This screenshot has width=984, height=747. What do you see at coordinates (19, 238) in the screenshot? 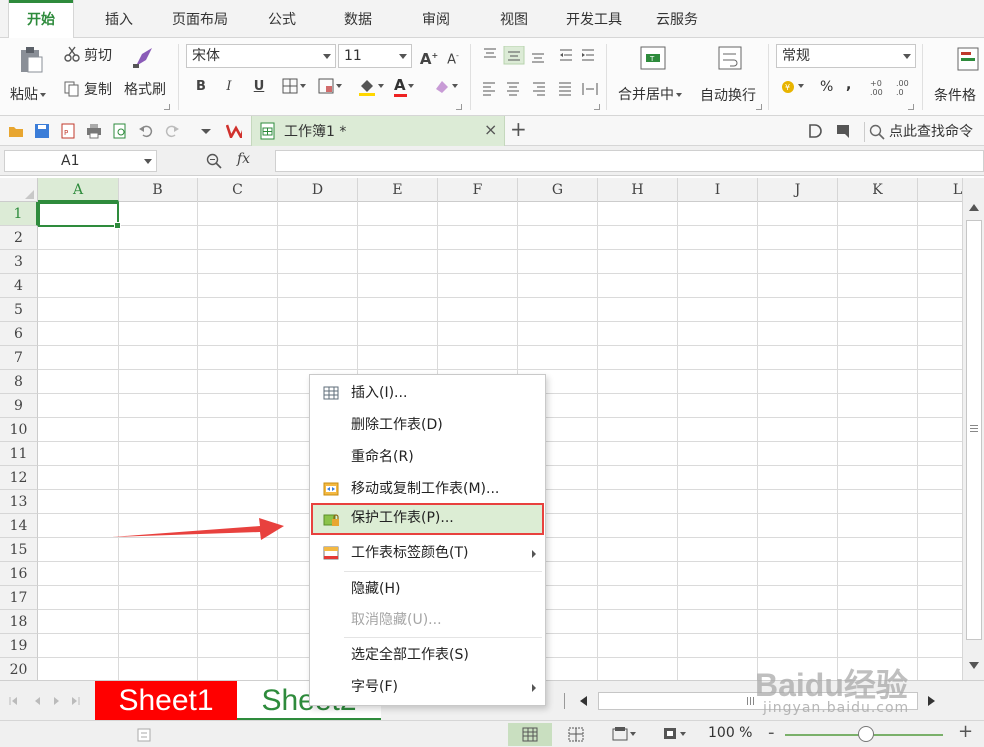
I see `row-header-2: 2` at bounding box center [19, 238].